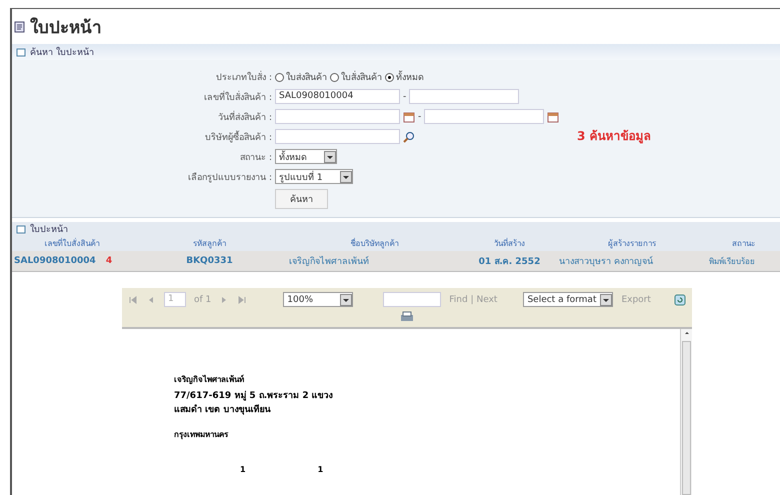 The width and height of the screenshot is (780, 495). What do you see at coordinates (374, 243) in the screenshot?
I see `column-header: ชื่อบริษัทลูกค้า` at bounding box center [374, 243].